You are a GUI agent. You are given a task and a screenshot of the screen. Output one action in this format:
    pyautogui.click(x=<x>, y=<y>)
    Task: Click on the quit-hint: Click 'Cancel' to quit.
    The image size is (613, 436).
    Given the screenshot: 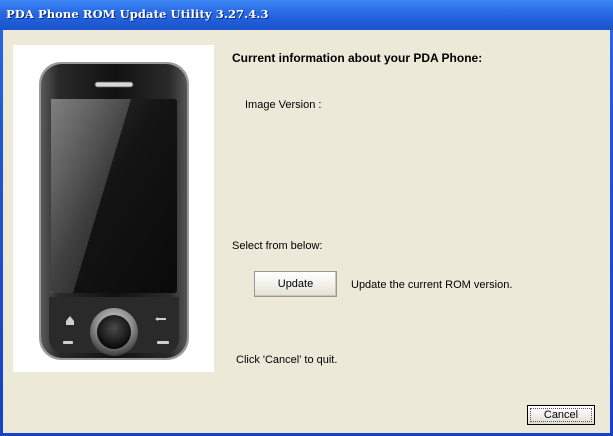 What is the action you would take?
    pyautogui.click(x=287, y=360)
    